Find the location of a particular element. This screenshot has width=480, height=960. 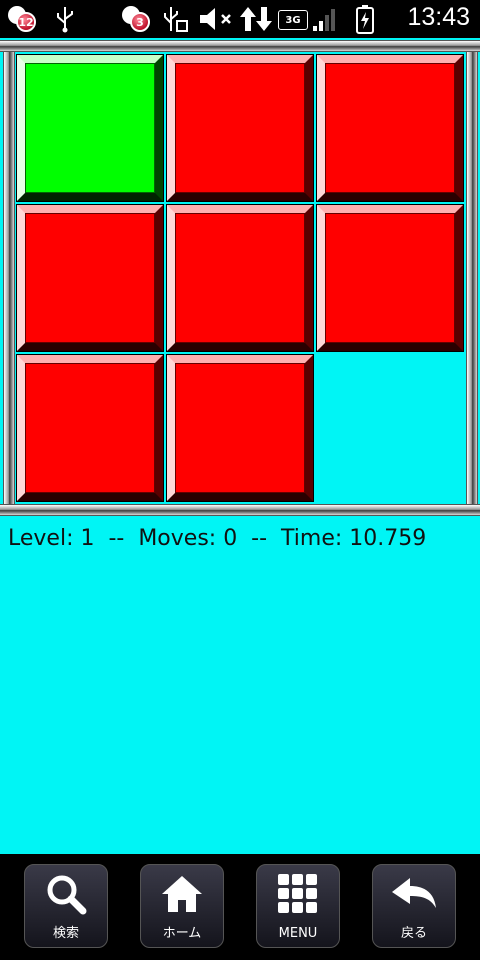

clock: 13:43 is located at coordinates (438, 17).